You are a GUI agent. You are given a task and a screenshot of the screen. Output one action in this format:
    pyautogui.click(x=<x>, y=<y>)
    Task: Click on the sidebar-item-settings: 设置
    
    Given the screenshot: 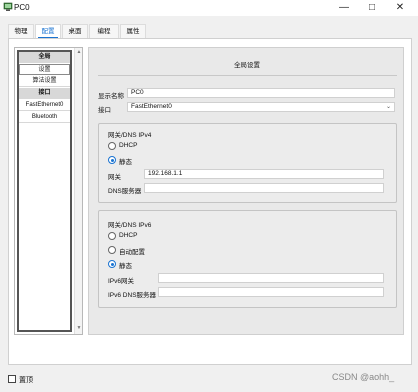 What is the action you would take?
    pyautogui.click(x=44, y=69)
    